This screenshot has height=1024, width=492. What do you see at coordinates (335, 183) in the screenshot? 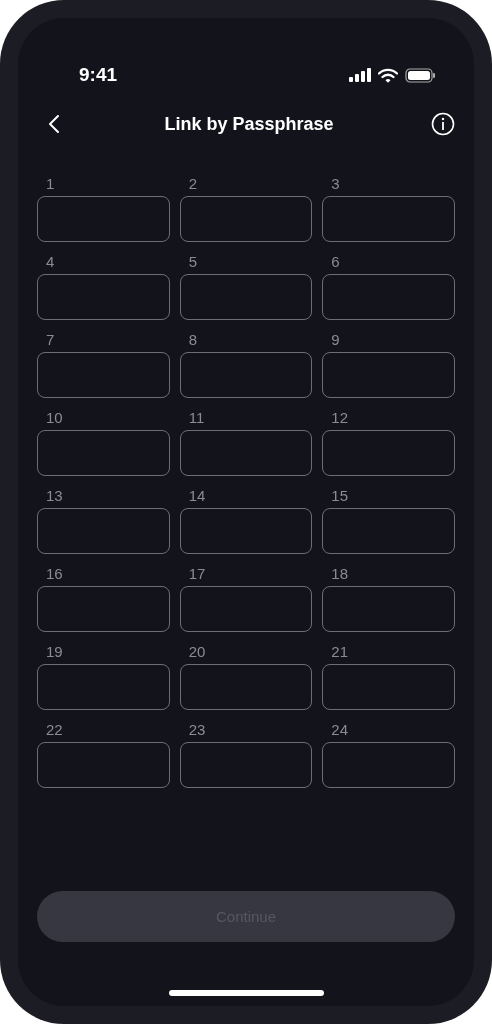
I see `word-number: 3` at bounding box center [335, 183].